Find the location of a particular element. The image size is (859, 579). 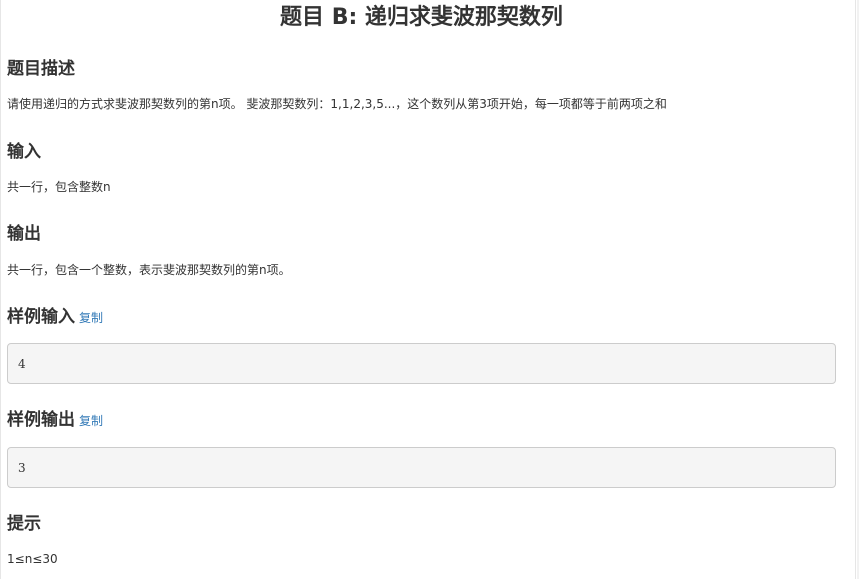

right-border is located at coordinates (855, 289).